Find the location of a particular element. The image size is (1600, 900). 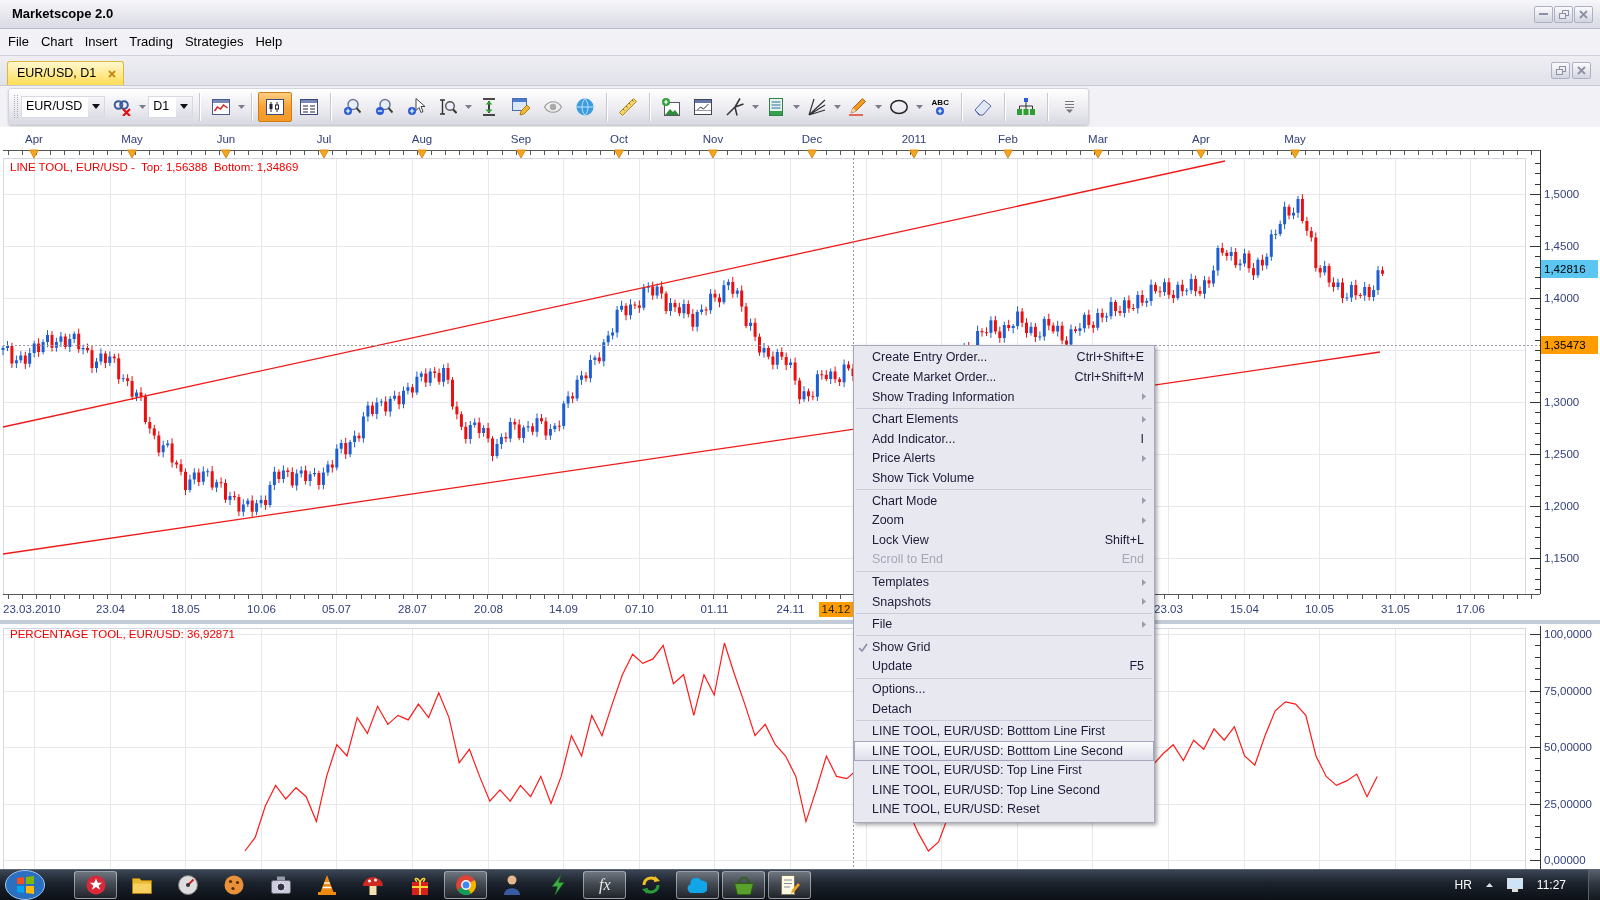

menu-item: Trading is located at coordinates (151, 42).